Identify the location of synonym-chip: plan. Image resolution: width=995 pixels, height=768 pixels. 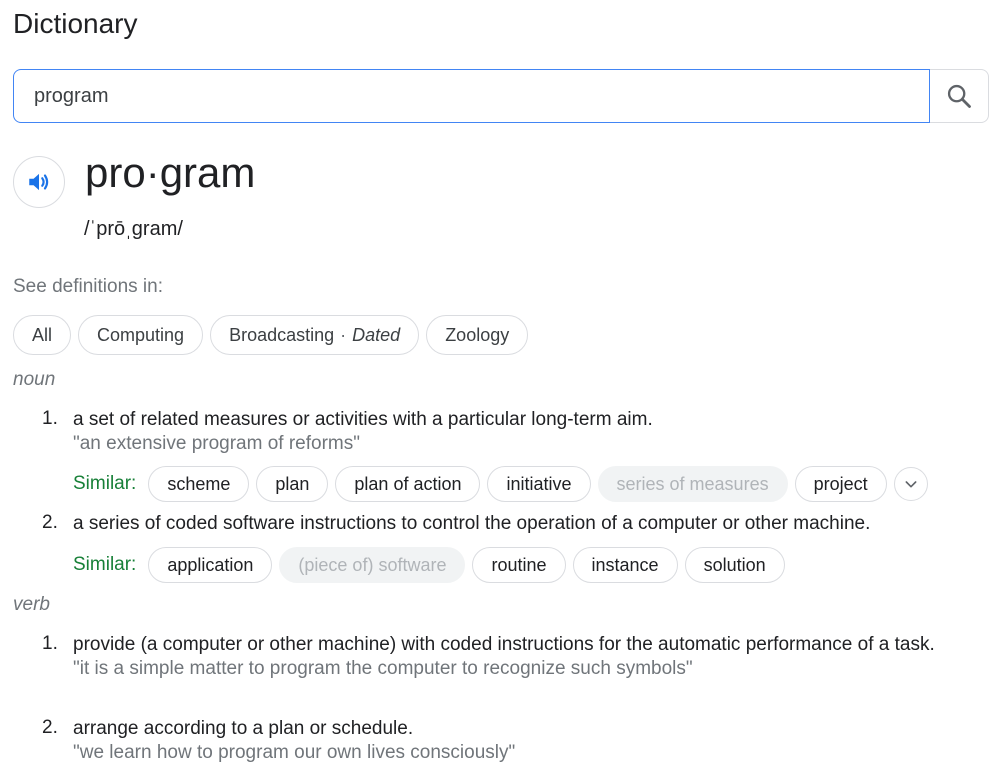
(292, 484).